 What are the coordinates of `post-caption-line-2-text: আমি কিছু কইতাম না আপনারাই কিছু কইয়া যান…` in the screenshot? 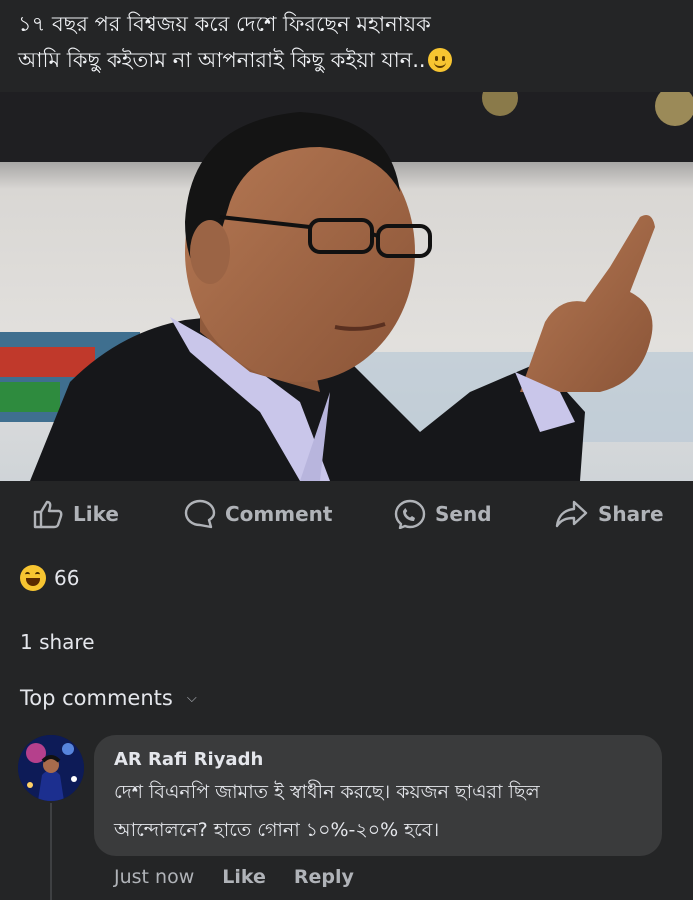 It's located at (222, 60).